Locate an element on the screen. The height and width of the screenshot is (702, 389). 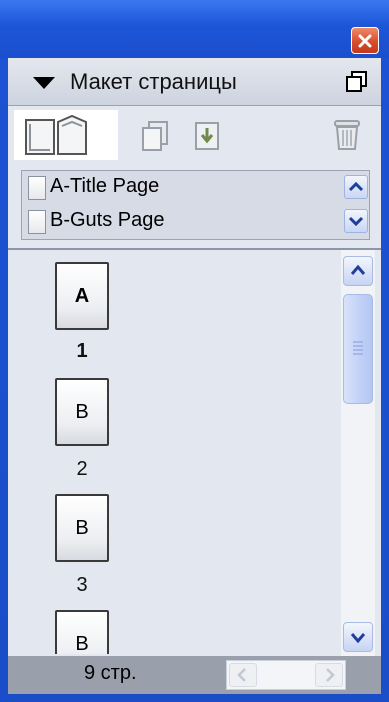
masters-scroll-up-button is located at coordinates (356, 187).